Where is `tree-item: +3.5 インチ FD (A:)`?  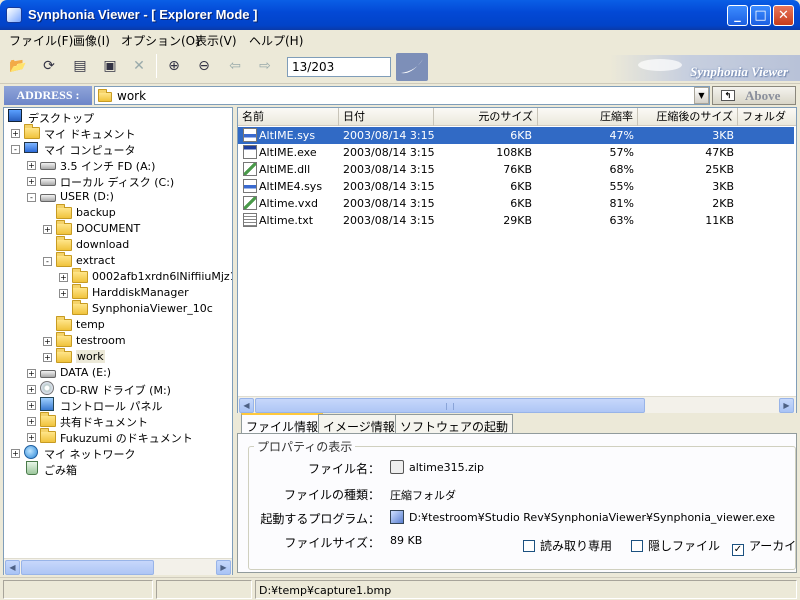 tree-item: +3.5 インチ FD (A:) is located at coordinates (118, 165).